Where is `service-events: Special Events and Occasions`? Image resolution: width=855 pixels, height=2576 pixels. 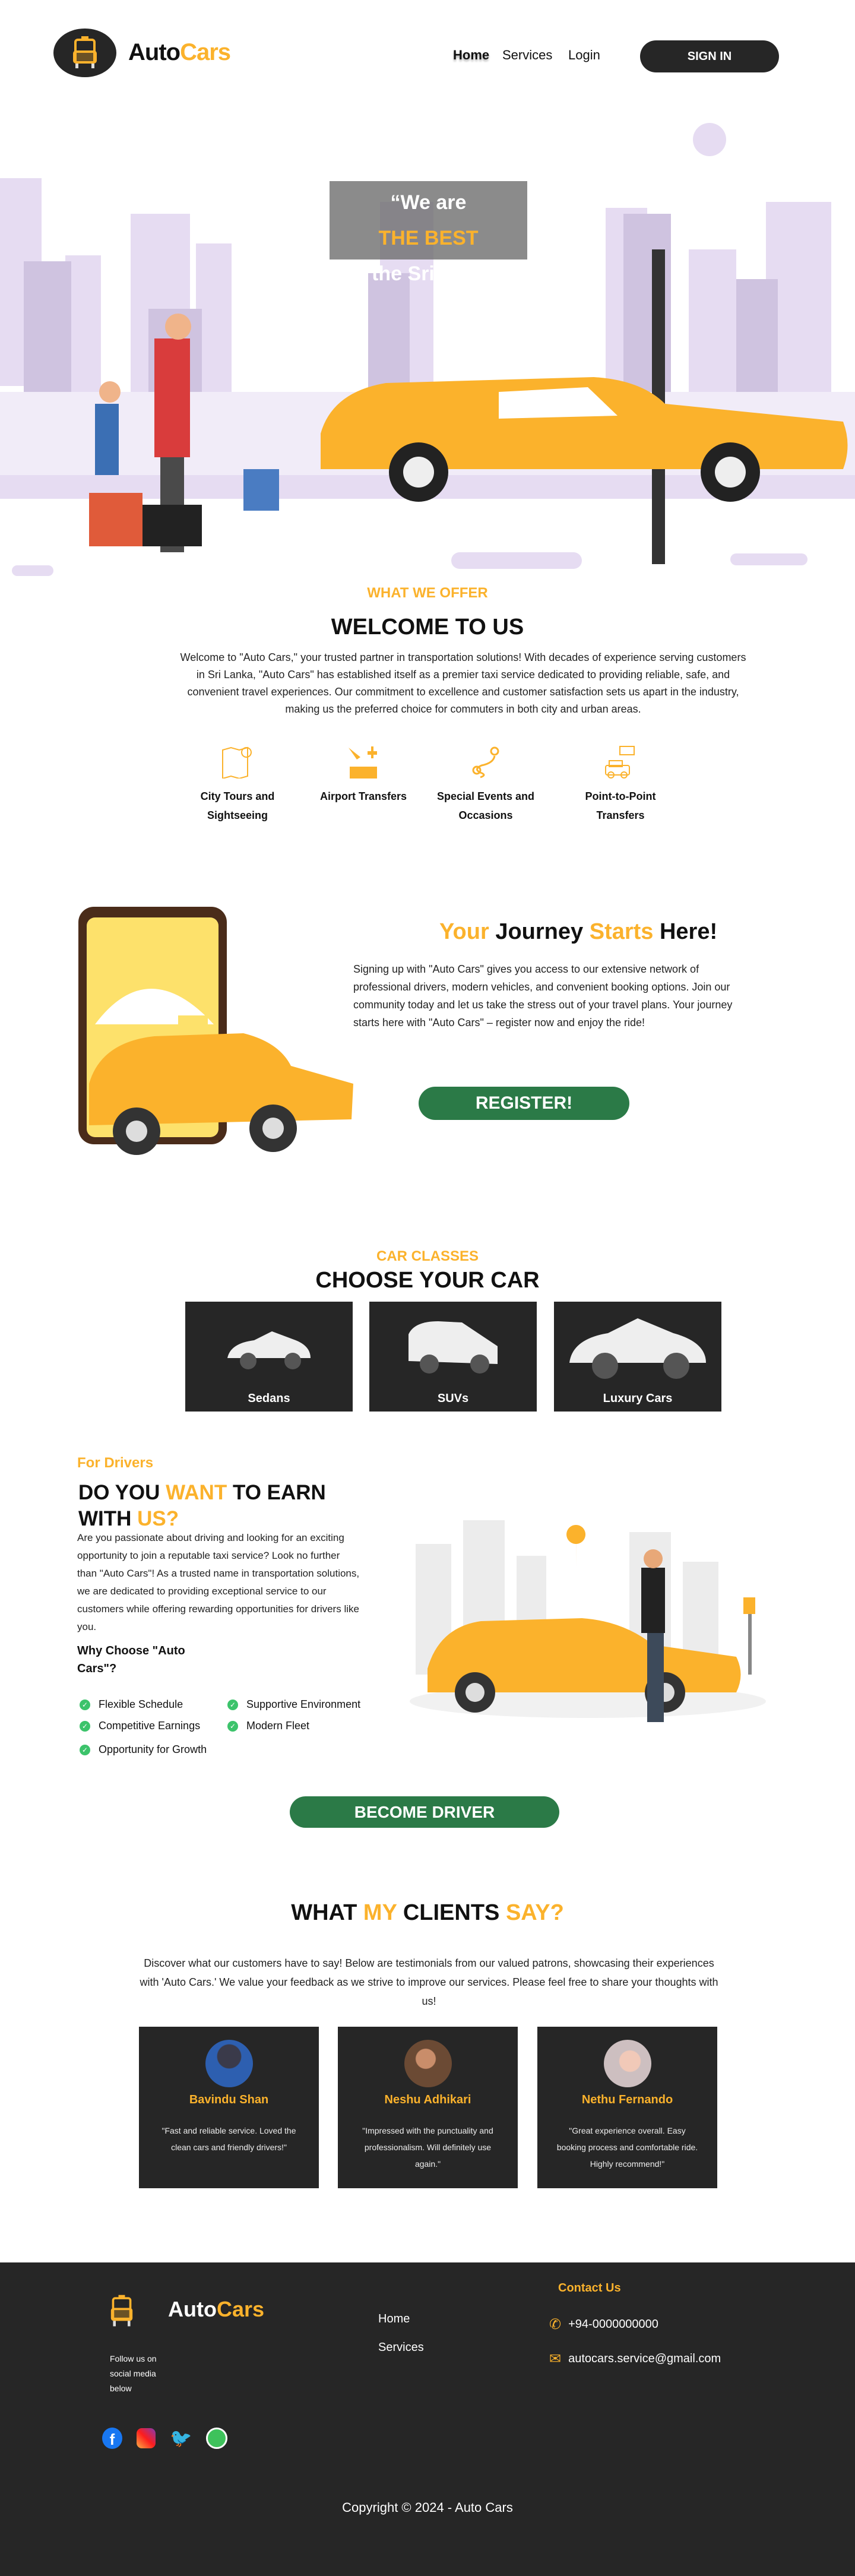 service-events: Special Events and Occasions is located at coordinates (485, 785).